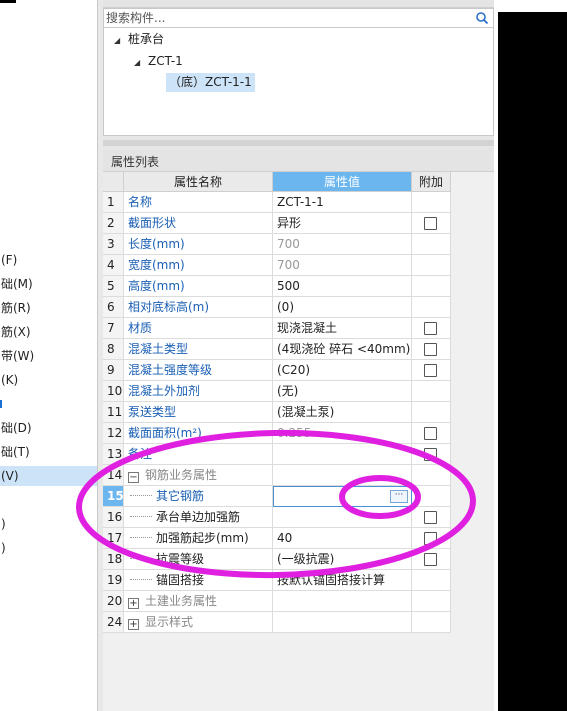  Describe the element at coordinates (8, 260) in the screenshot. I see `left-nav-item: (F)` at that location.